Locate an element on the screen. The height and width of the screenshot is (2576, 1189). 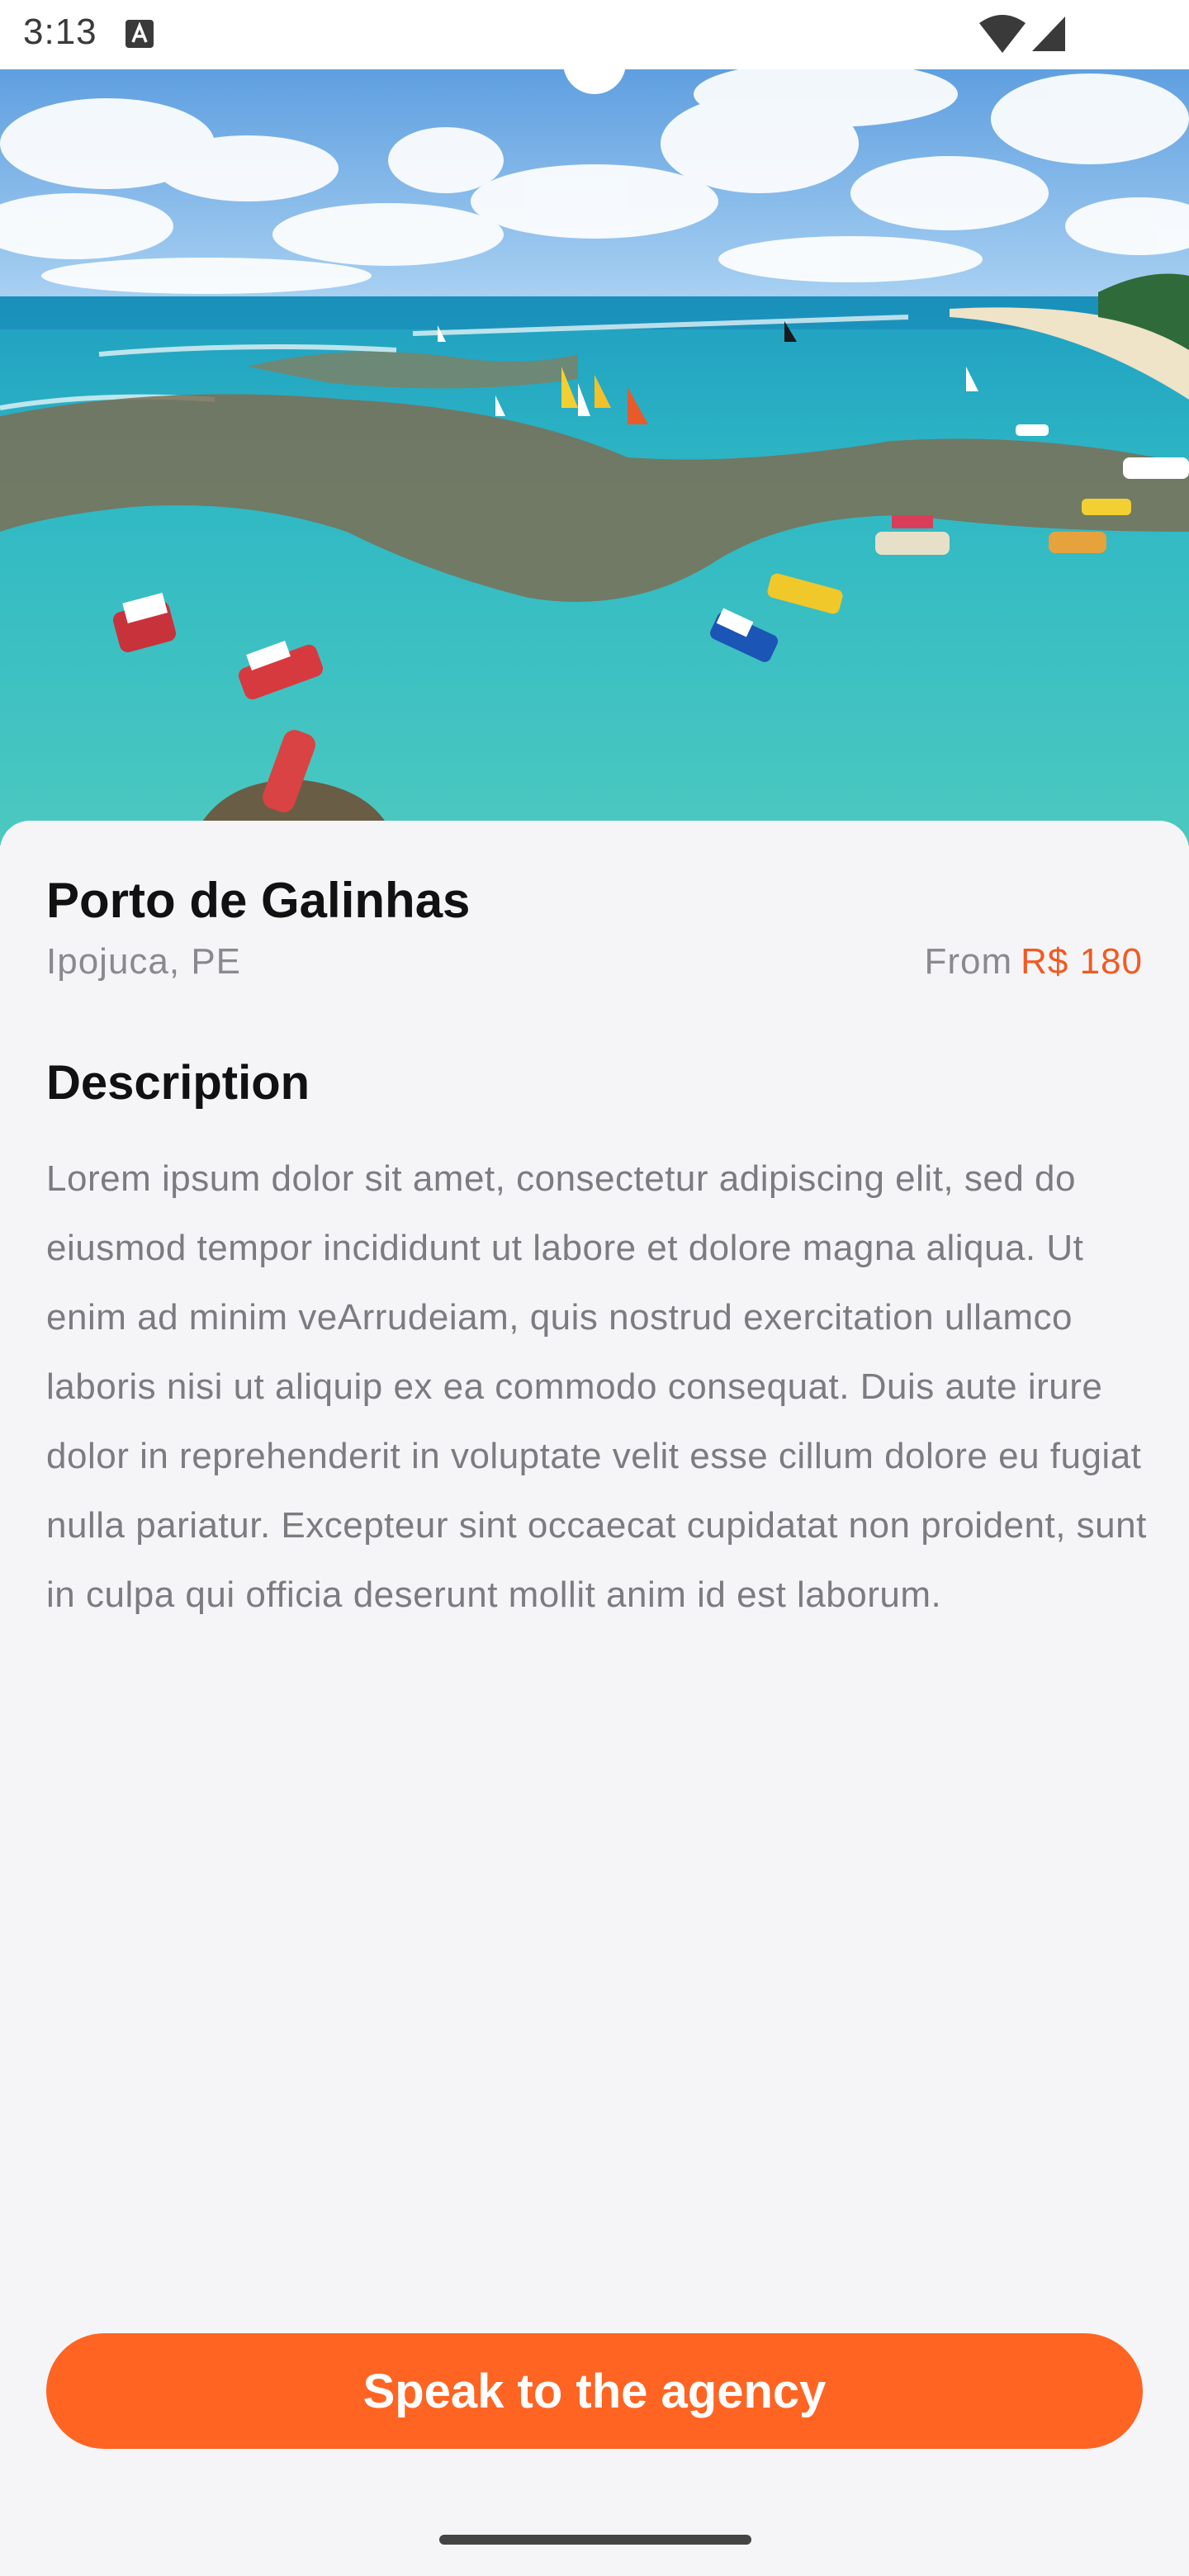
home-indicator is located at coordinates (595, 2540).